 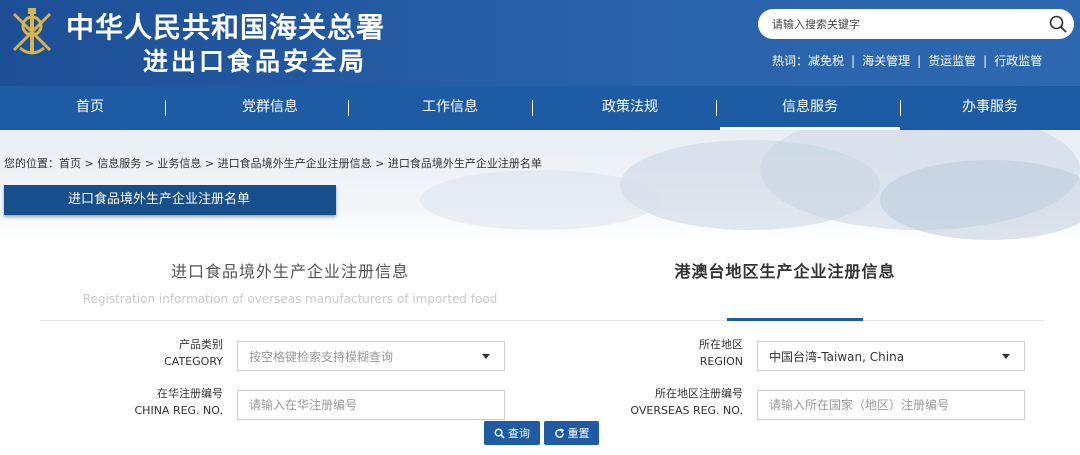 I want to click on category-placeholder: 按空格键检索支持模糊查询, so click(x=321, y=356).